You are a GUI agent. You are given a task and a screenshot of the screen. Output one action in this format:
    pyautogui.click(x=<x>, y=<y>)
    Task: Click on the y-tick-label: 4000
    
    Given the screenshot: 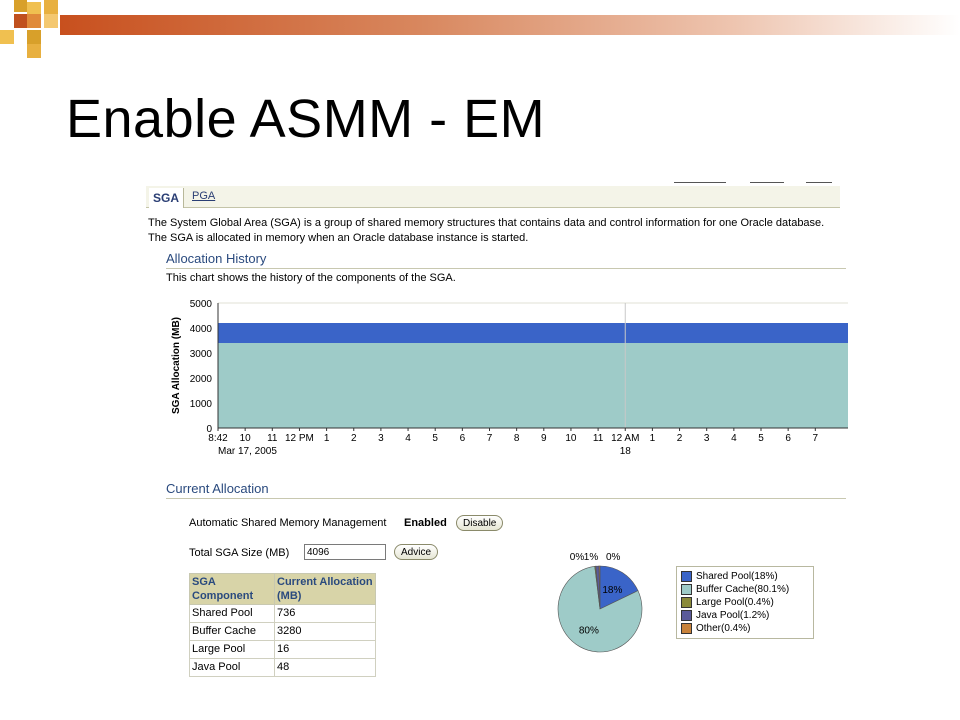 What is the action you would take?
    pyautogui.click(x=201, y=329)
    